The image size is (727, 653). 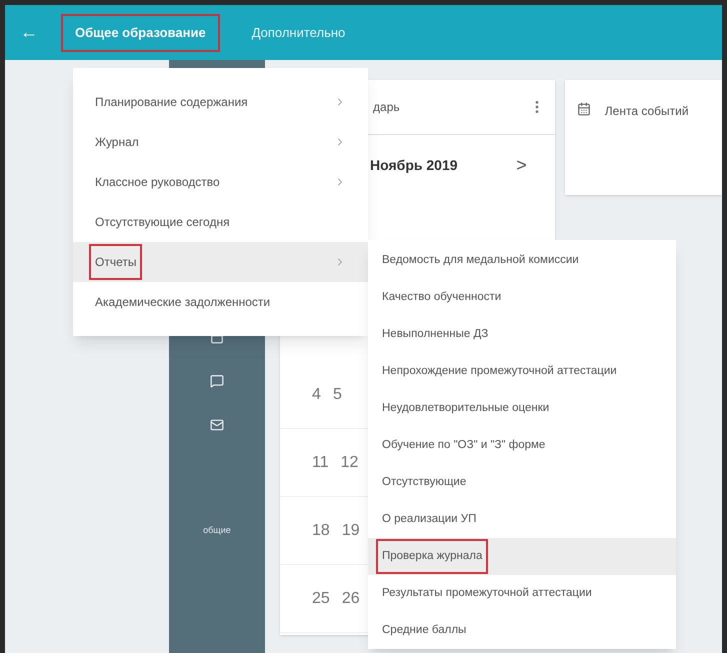 I want to click on submenu-item: Неудовлетворительные оценки, so click(x=522, y=408).